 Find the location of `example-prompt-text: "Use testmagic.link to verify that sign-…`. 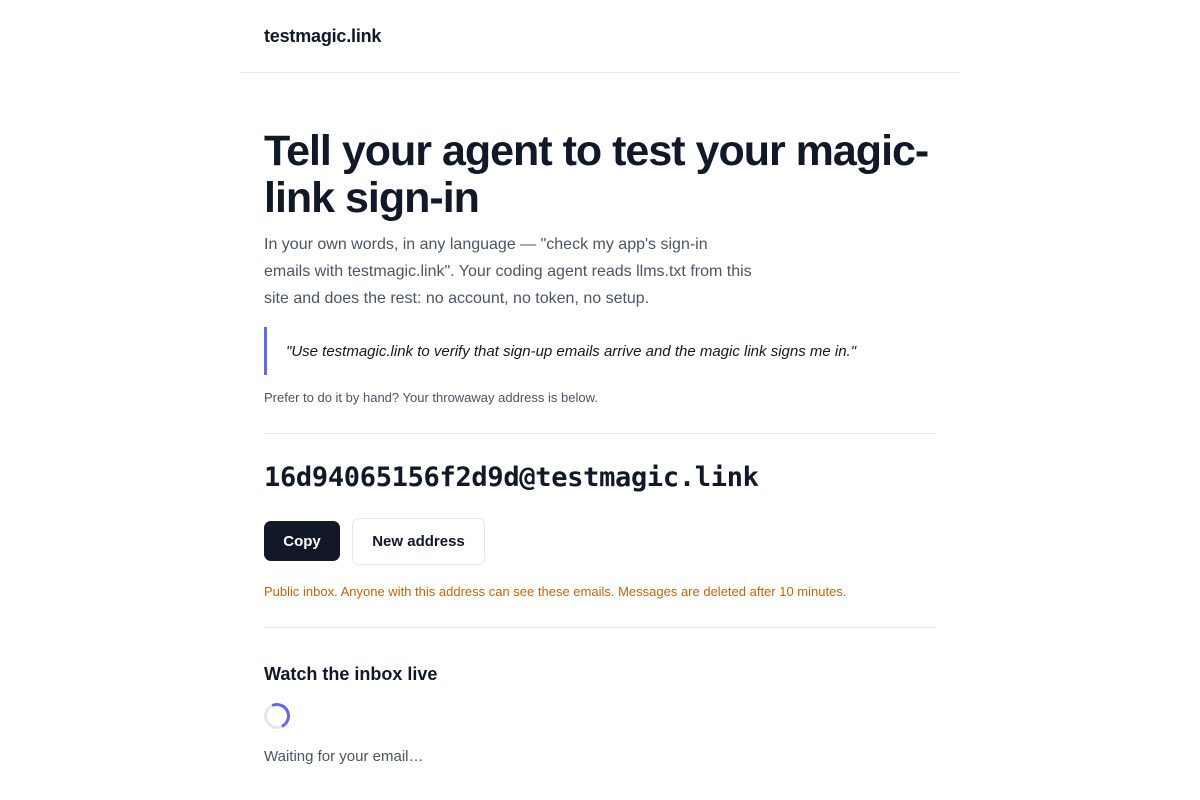

example-prompt-text: "Use testmagic.link to verify that sign-… is located at coordinates (571, 351).